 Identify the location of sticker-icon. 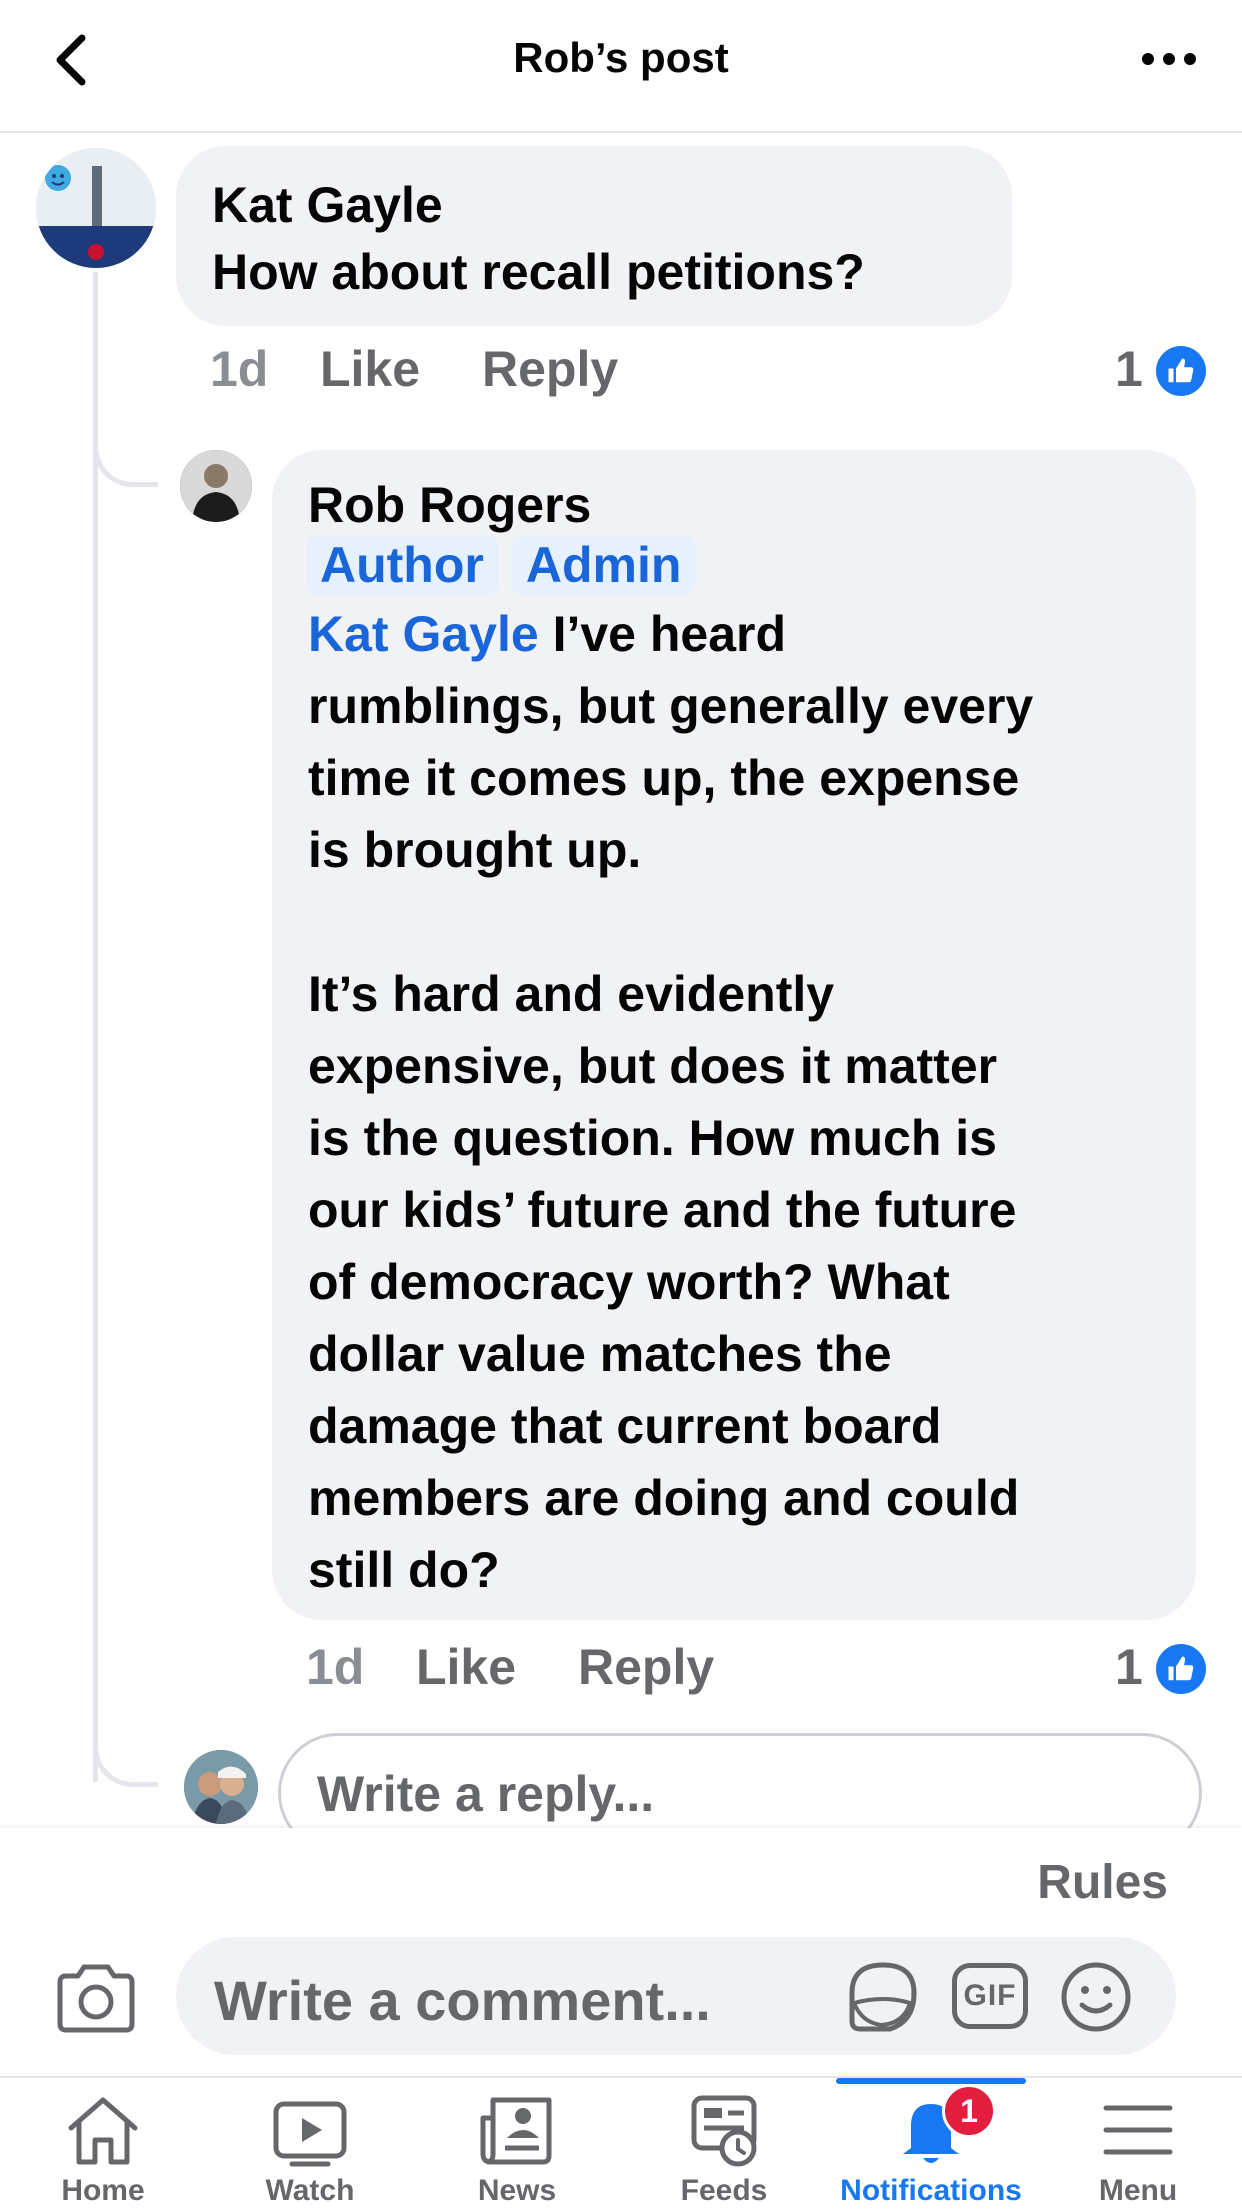
(883, 1997).